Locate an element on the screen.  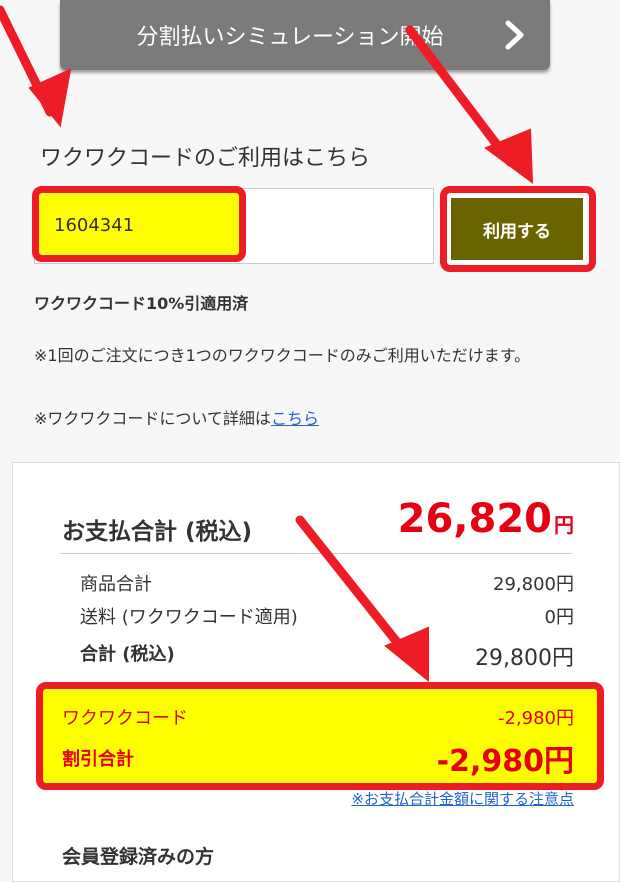
discount-total-label: 割引合計 is located at coordinates (98, 759).